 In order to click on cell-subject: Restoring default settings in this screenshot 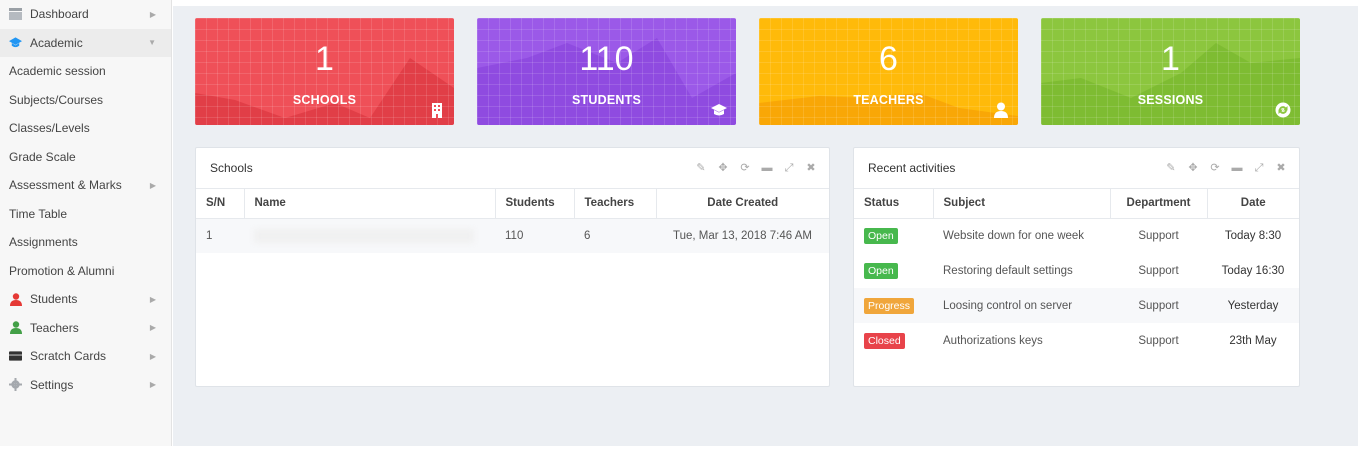, I will do `click(1008, 270)`.